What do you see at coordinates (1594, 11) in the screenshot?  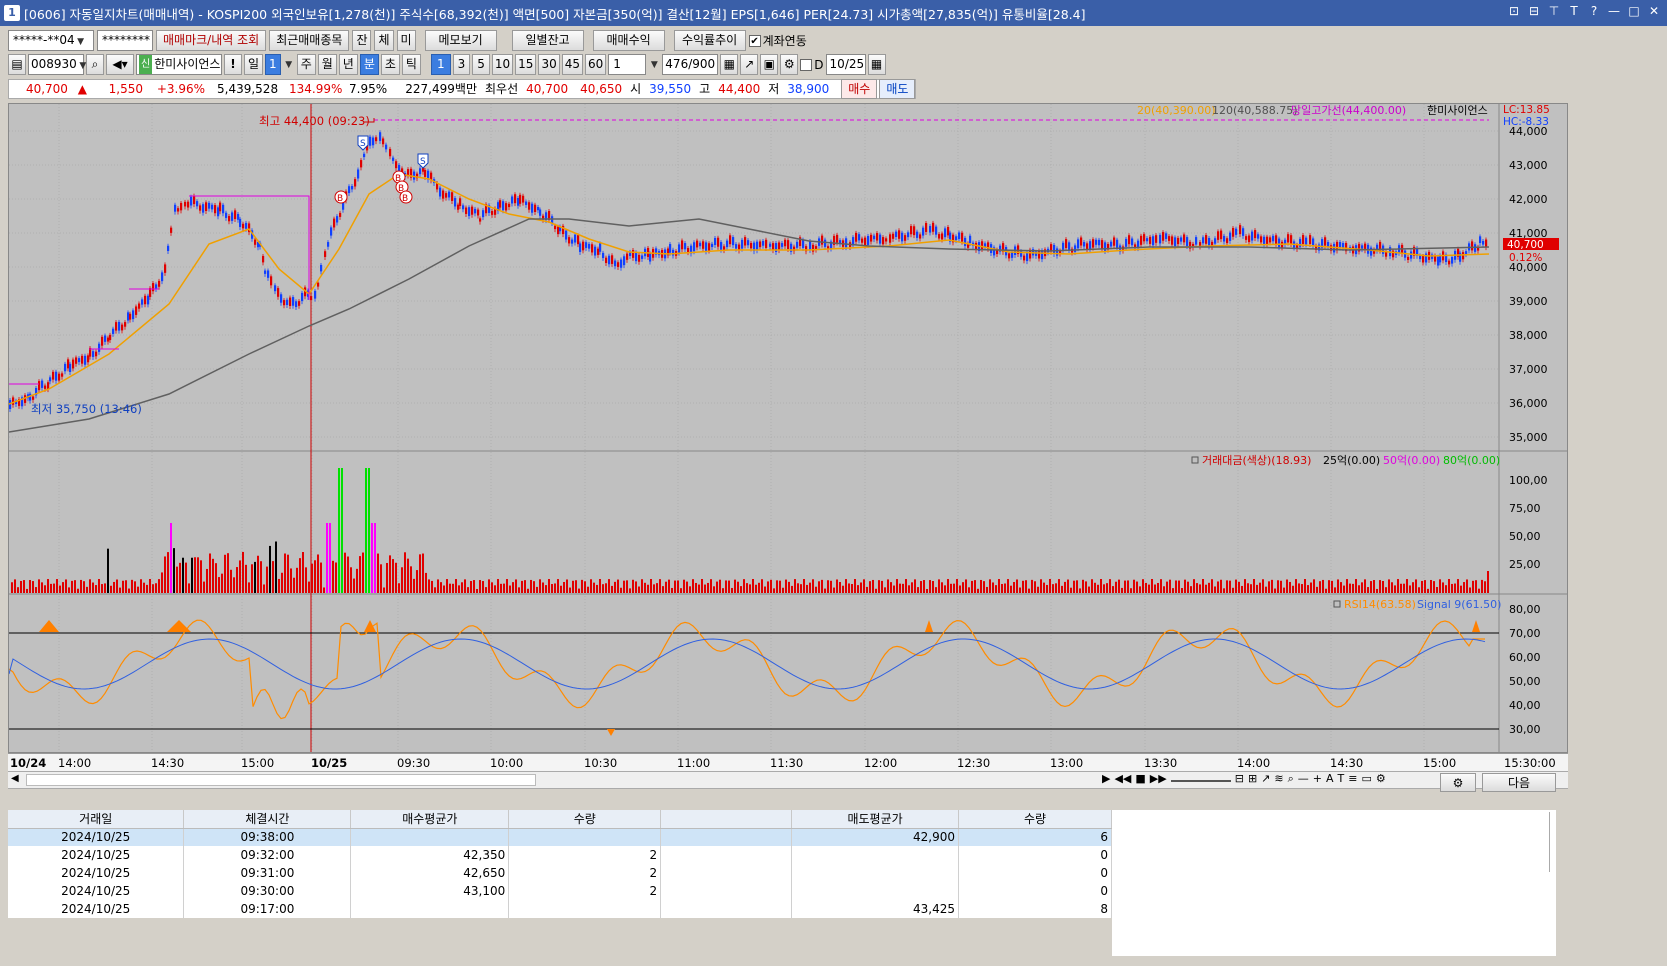 I see `help-icon: ?` at bounding box center [1594, 11].